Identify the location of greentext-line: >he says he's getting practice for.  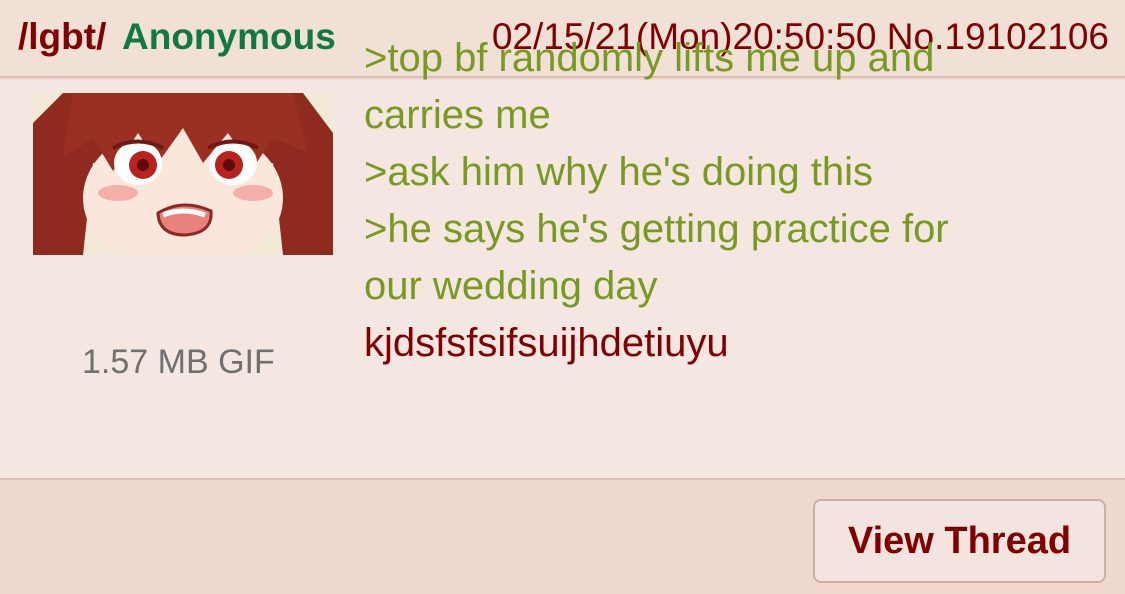
(656, 229).